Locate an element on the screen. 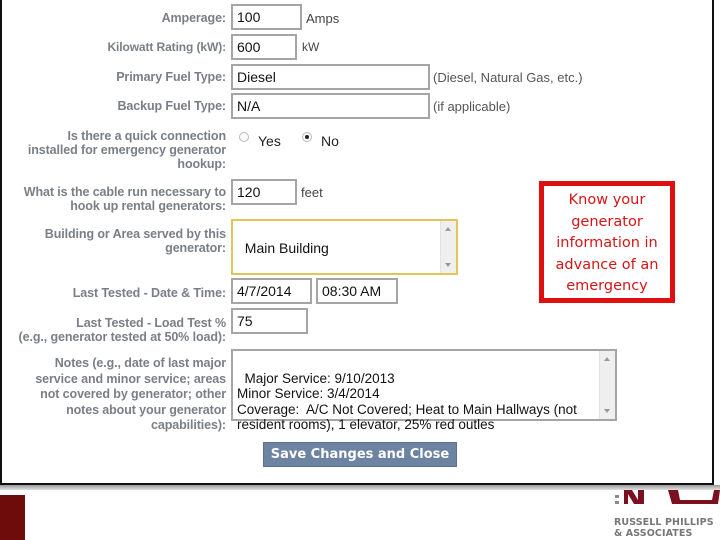 This screenshot has width=720, height=540. amperage-unit: Amps is located at coordinates (323, 18).